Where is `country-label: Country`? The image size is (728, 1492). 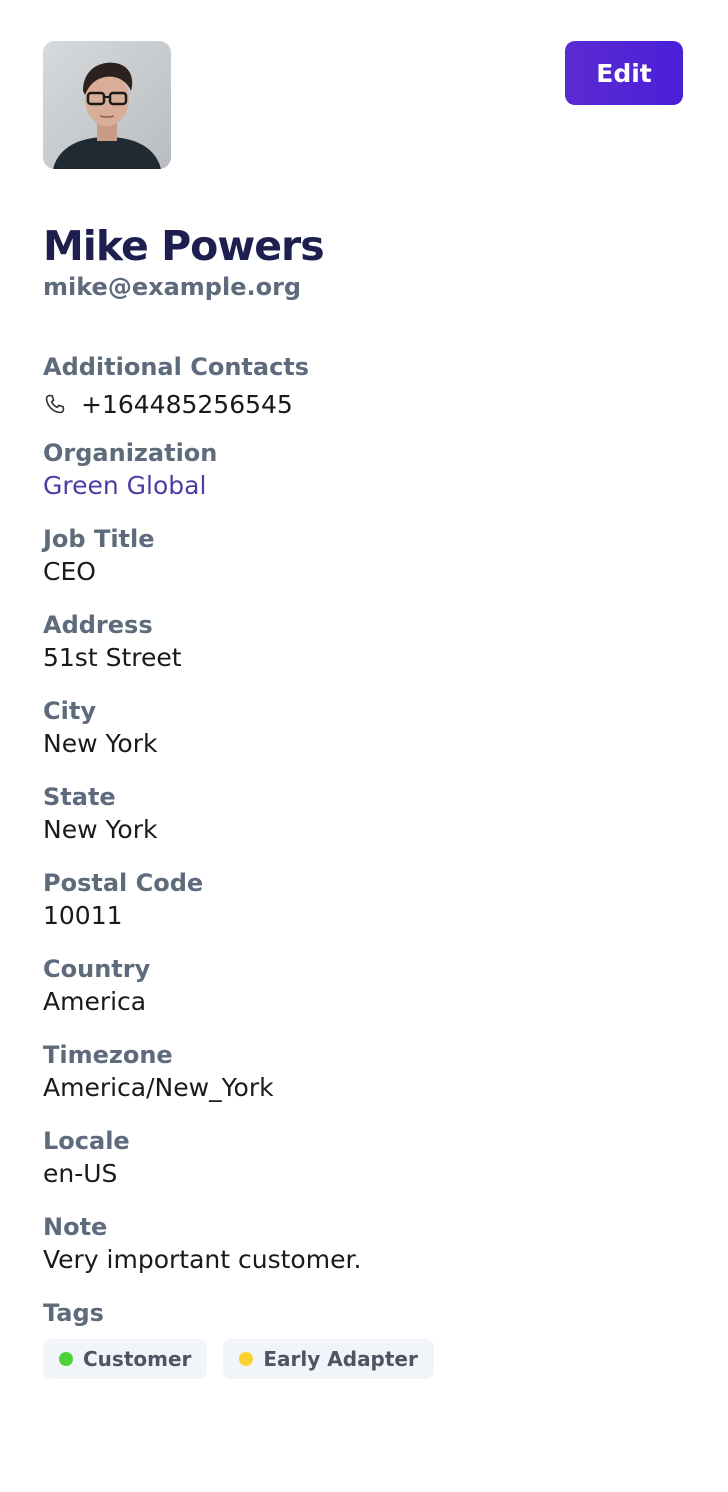
country-label: Country is located at coordinates (97, 969).